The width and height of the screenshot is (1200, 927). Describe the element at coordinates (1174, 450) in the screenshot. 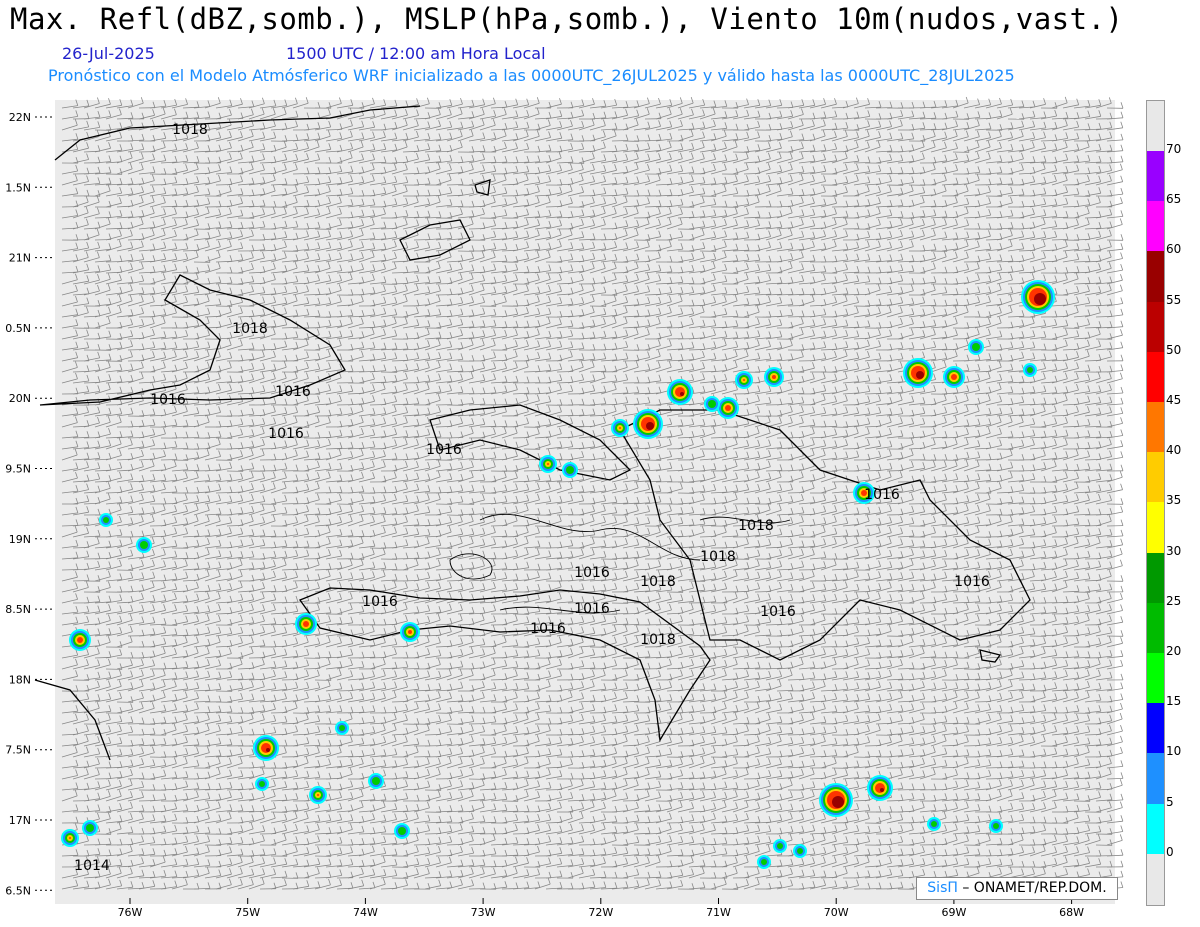

I see `colorbar-tick-label: 40` at that location.